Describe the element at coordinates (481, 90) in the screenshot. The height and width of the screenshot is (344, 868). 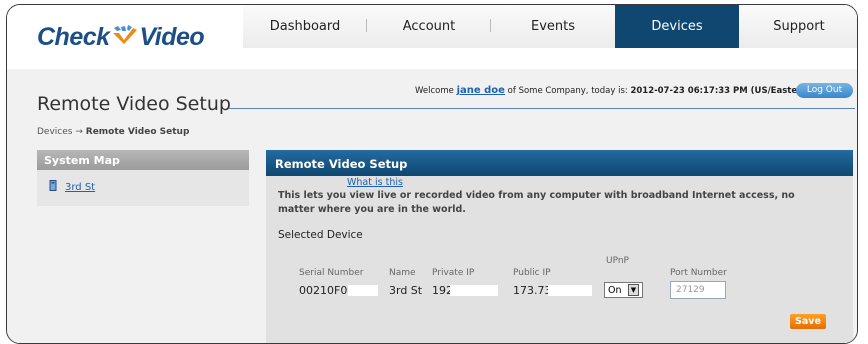
I see `user-link: jane doe` at that location.